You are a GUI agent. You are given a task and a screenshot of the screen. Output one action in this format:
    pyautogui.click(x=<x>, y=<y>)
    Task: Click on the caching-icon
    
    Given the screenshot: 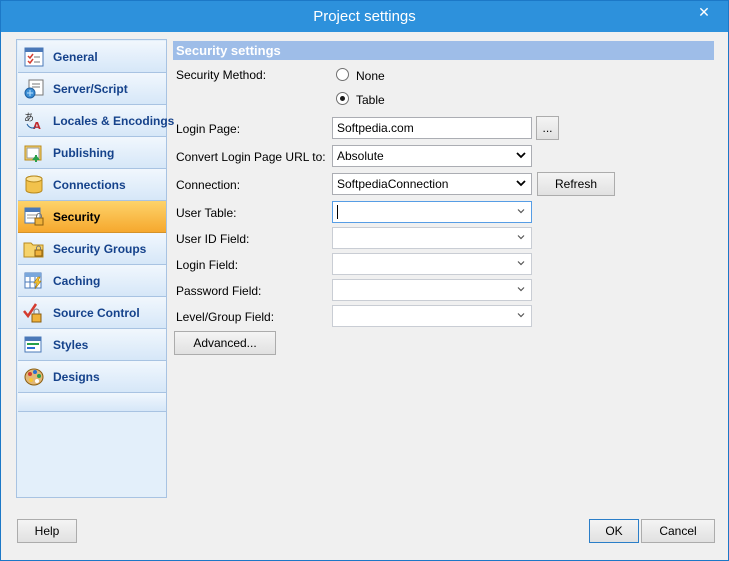 What is the action you would take?
    pyautogui.click(x=34, y=281)
    